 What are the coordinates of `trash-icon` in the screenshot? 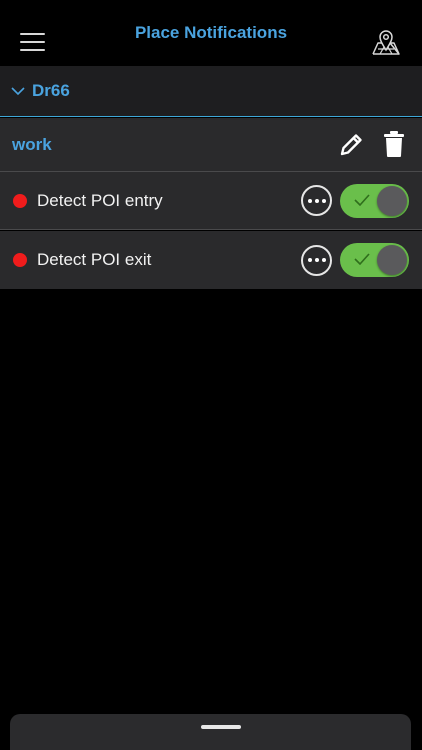 It's located at (394, 144).